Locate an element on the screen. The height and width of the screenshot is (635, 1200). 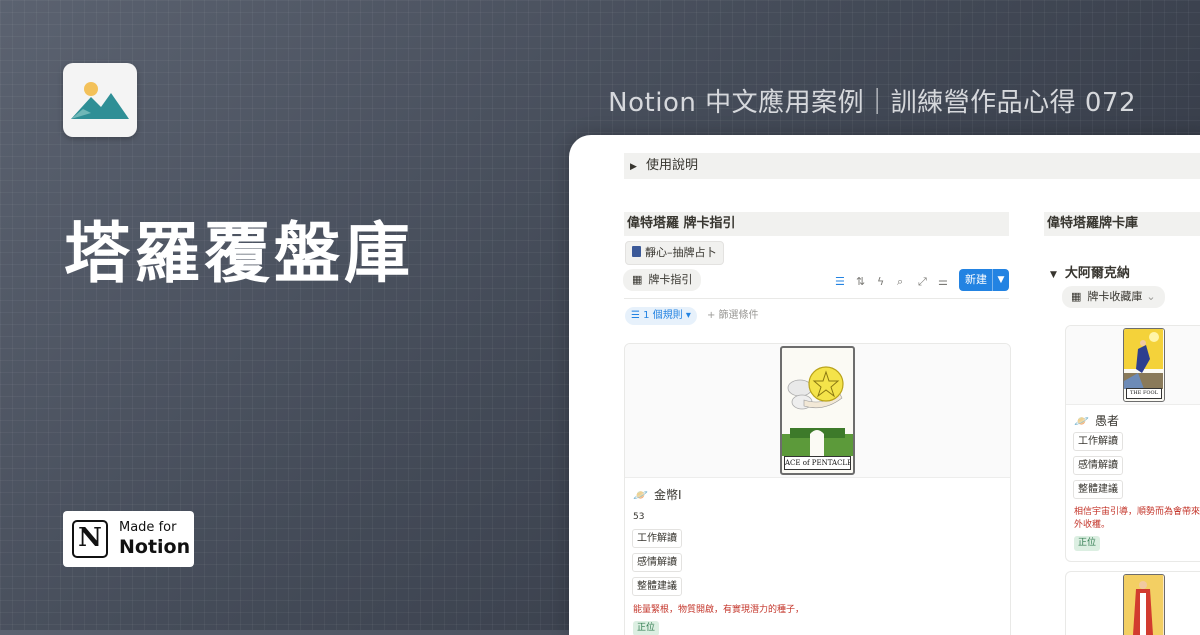
mountain-image-icon is located at coordinates (100, 100).